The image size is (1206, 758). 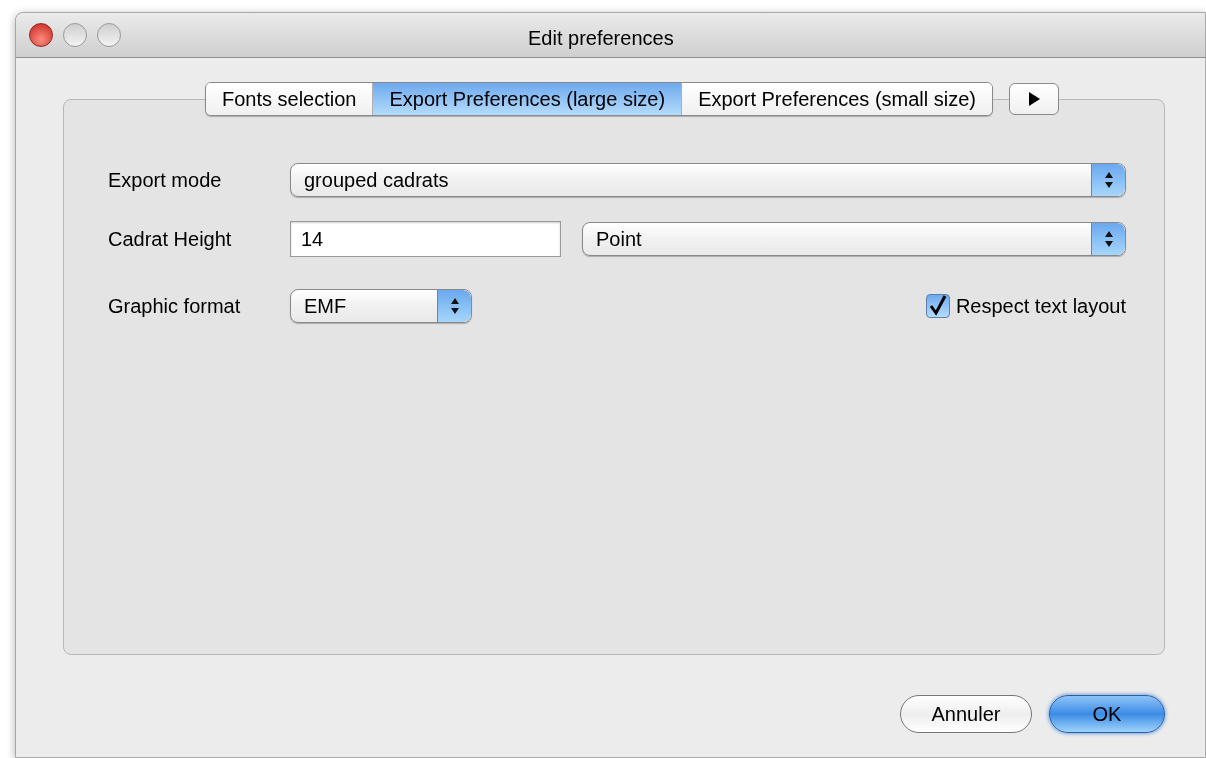 I want to click on tab: Export Preferences (large size), so click(x=527, y=99).